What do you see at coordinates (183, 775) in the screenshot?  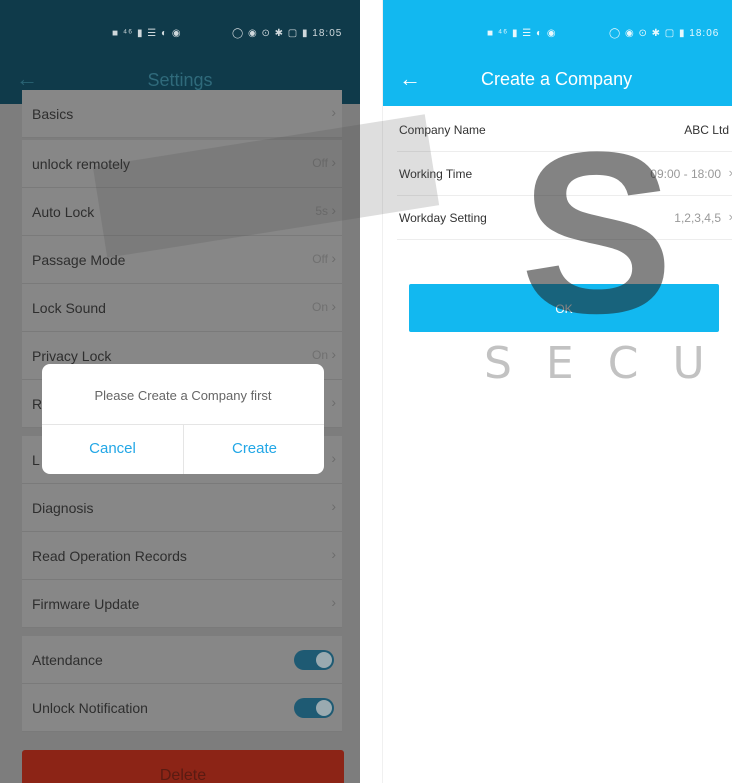 I see `delete-button-label: Delete` at bounding box center [183, 775].